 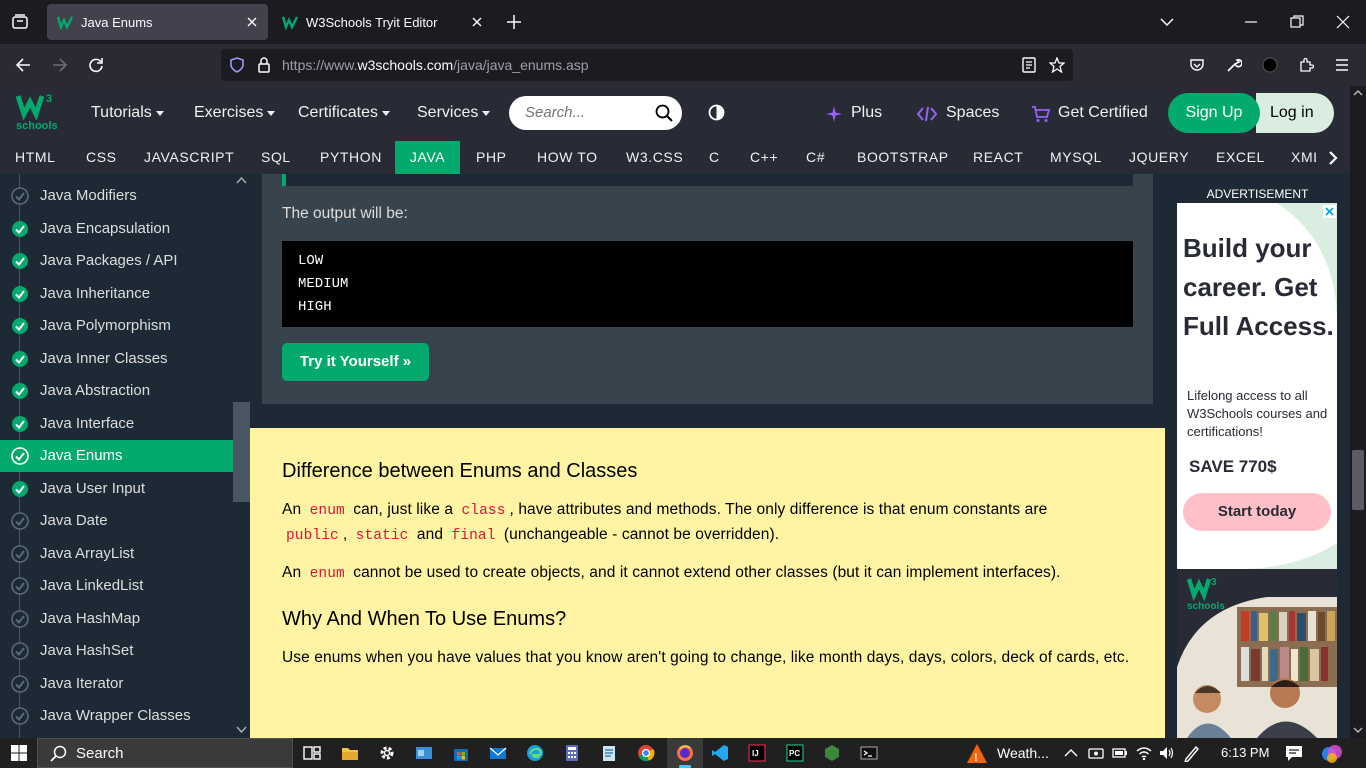 I want to click on mail-icon, so click(x=498, y=753).